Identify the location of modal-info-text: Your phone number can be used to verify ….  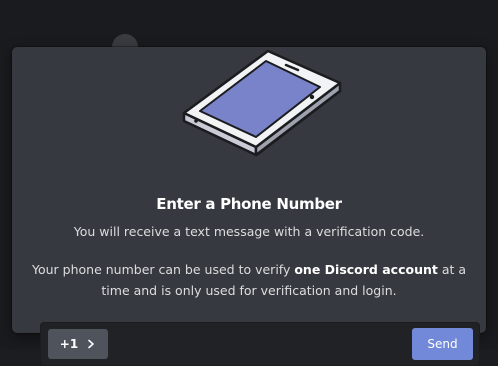
(249, 280).